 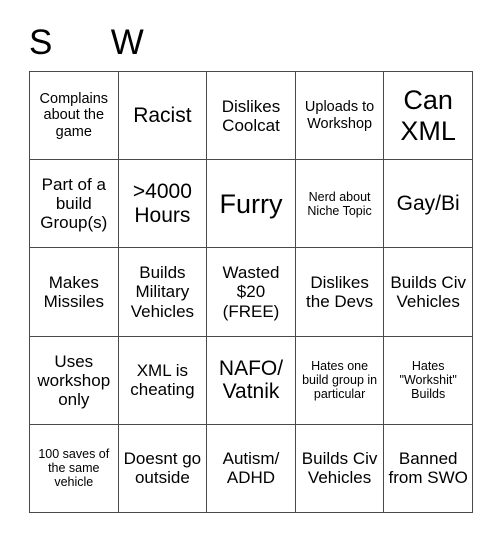 I want to click on bingo-cell-label: Complains about the game, so click(x=74, y=115).